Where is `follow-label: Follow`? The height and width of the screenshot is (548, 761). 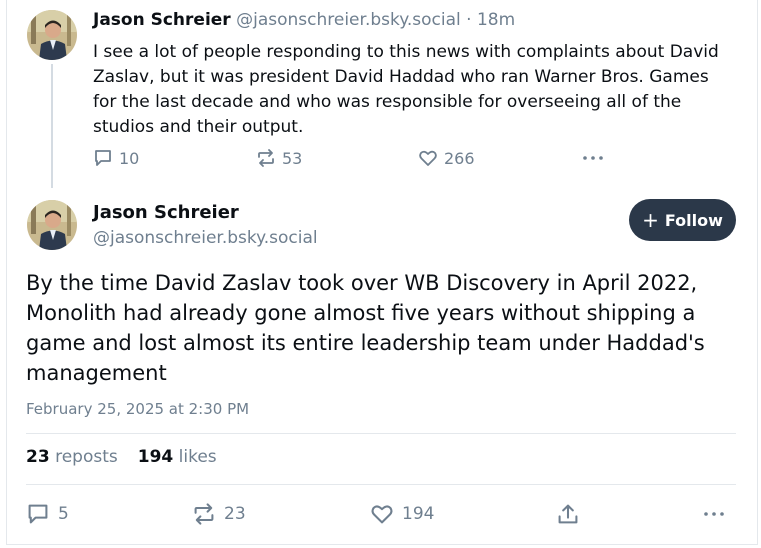 follow-label: Follow is located at coordinates (693, 220).